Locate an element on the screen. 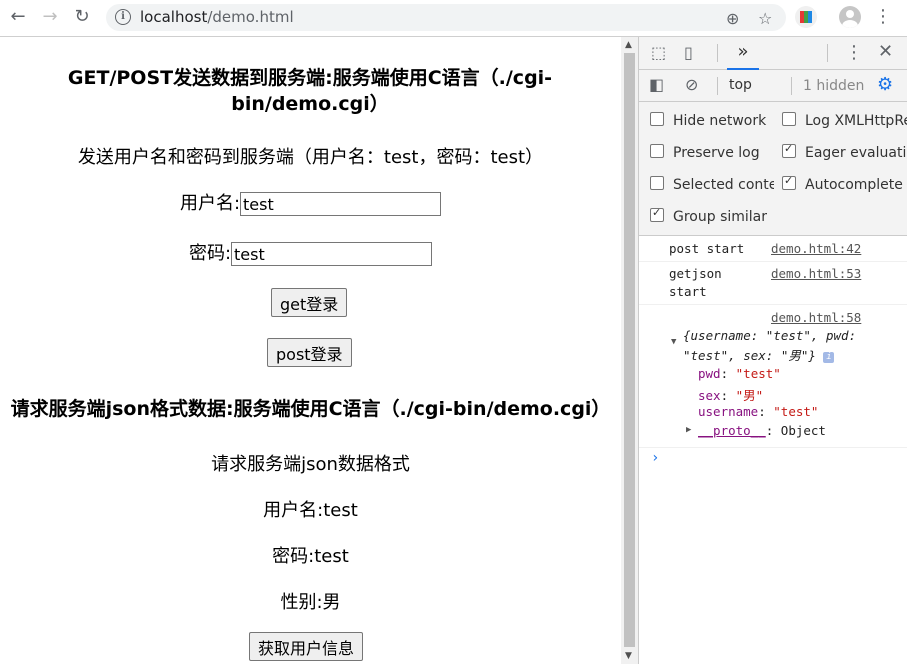  source-link: demo.html:53 is located at coordinates (816, 273).